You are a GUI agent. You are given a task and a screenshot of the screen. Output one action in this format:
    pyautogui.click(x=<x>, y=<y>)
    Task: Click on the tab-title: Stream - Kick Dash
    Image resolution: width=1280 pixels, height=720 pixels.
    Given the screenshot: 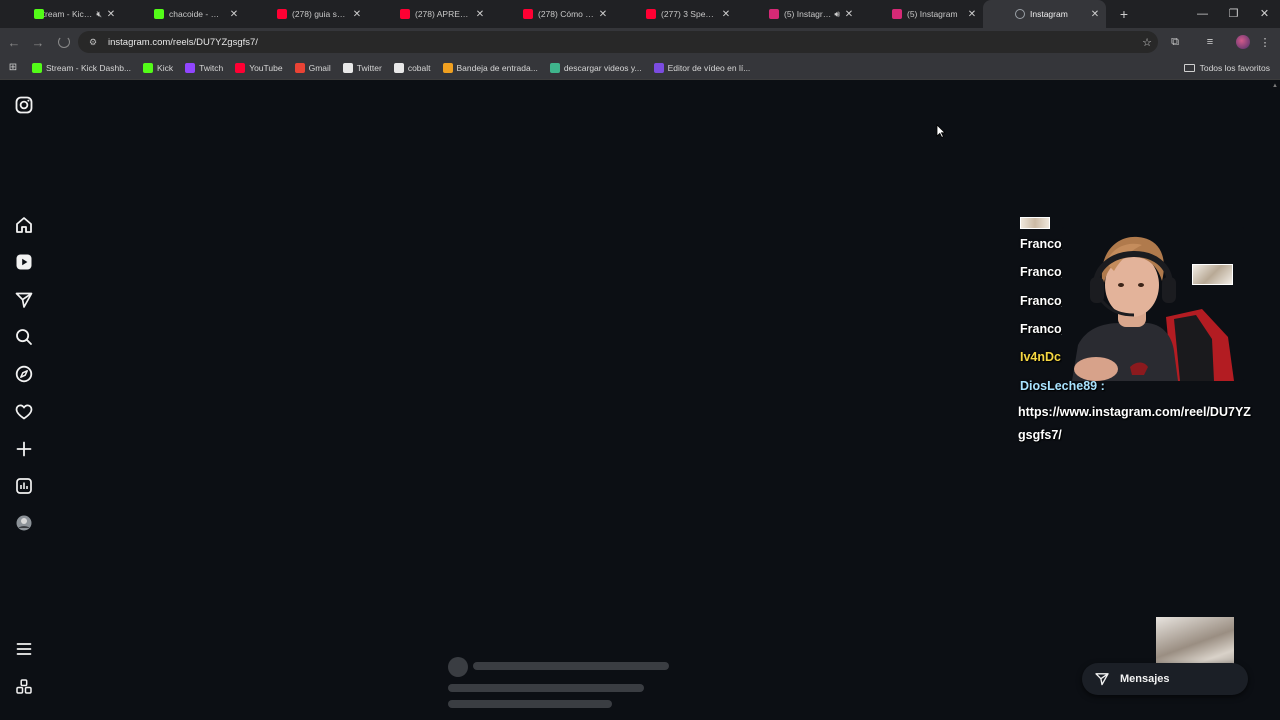 What is the action you would take?
    pyautogui.click(x=65, y=14)
    